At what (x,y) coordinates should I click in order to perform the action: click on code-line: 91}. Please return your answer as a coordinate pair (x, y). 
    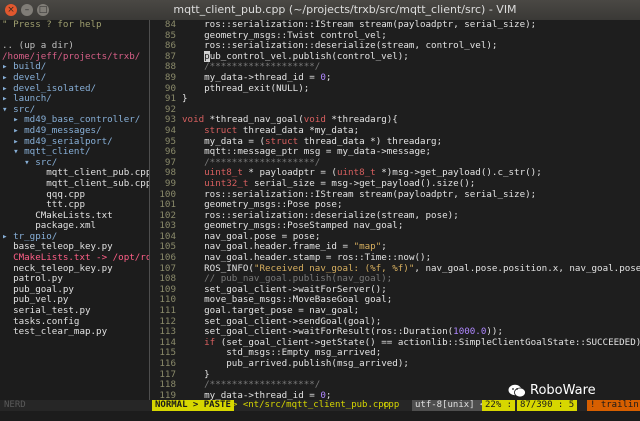
    Looking at the image, I should click on (395, 99).